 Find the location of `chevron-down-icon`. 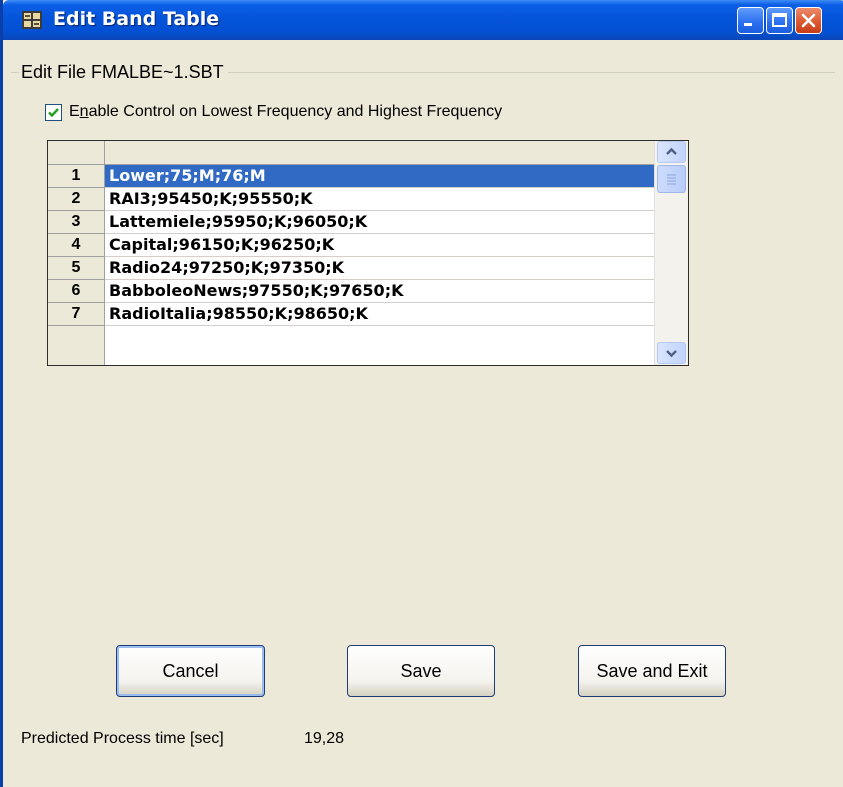

chevron-down-icon is located at coordinates (671, 354).